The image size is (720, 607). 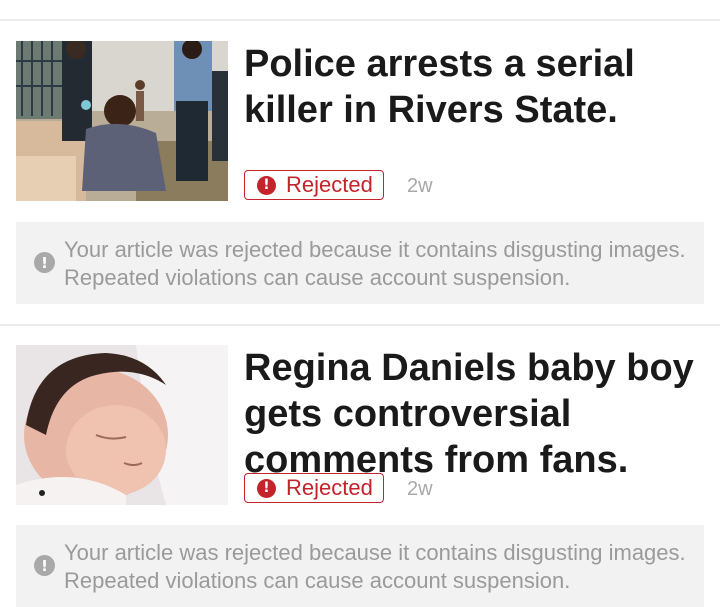 I want to click on divider, so click(x=360, y=325).